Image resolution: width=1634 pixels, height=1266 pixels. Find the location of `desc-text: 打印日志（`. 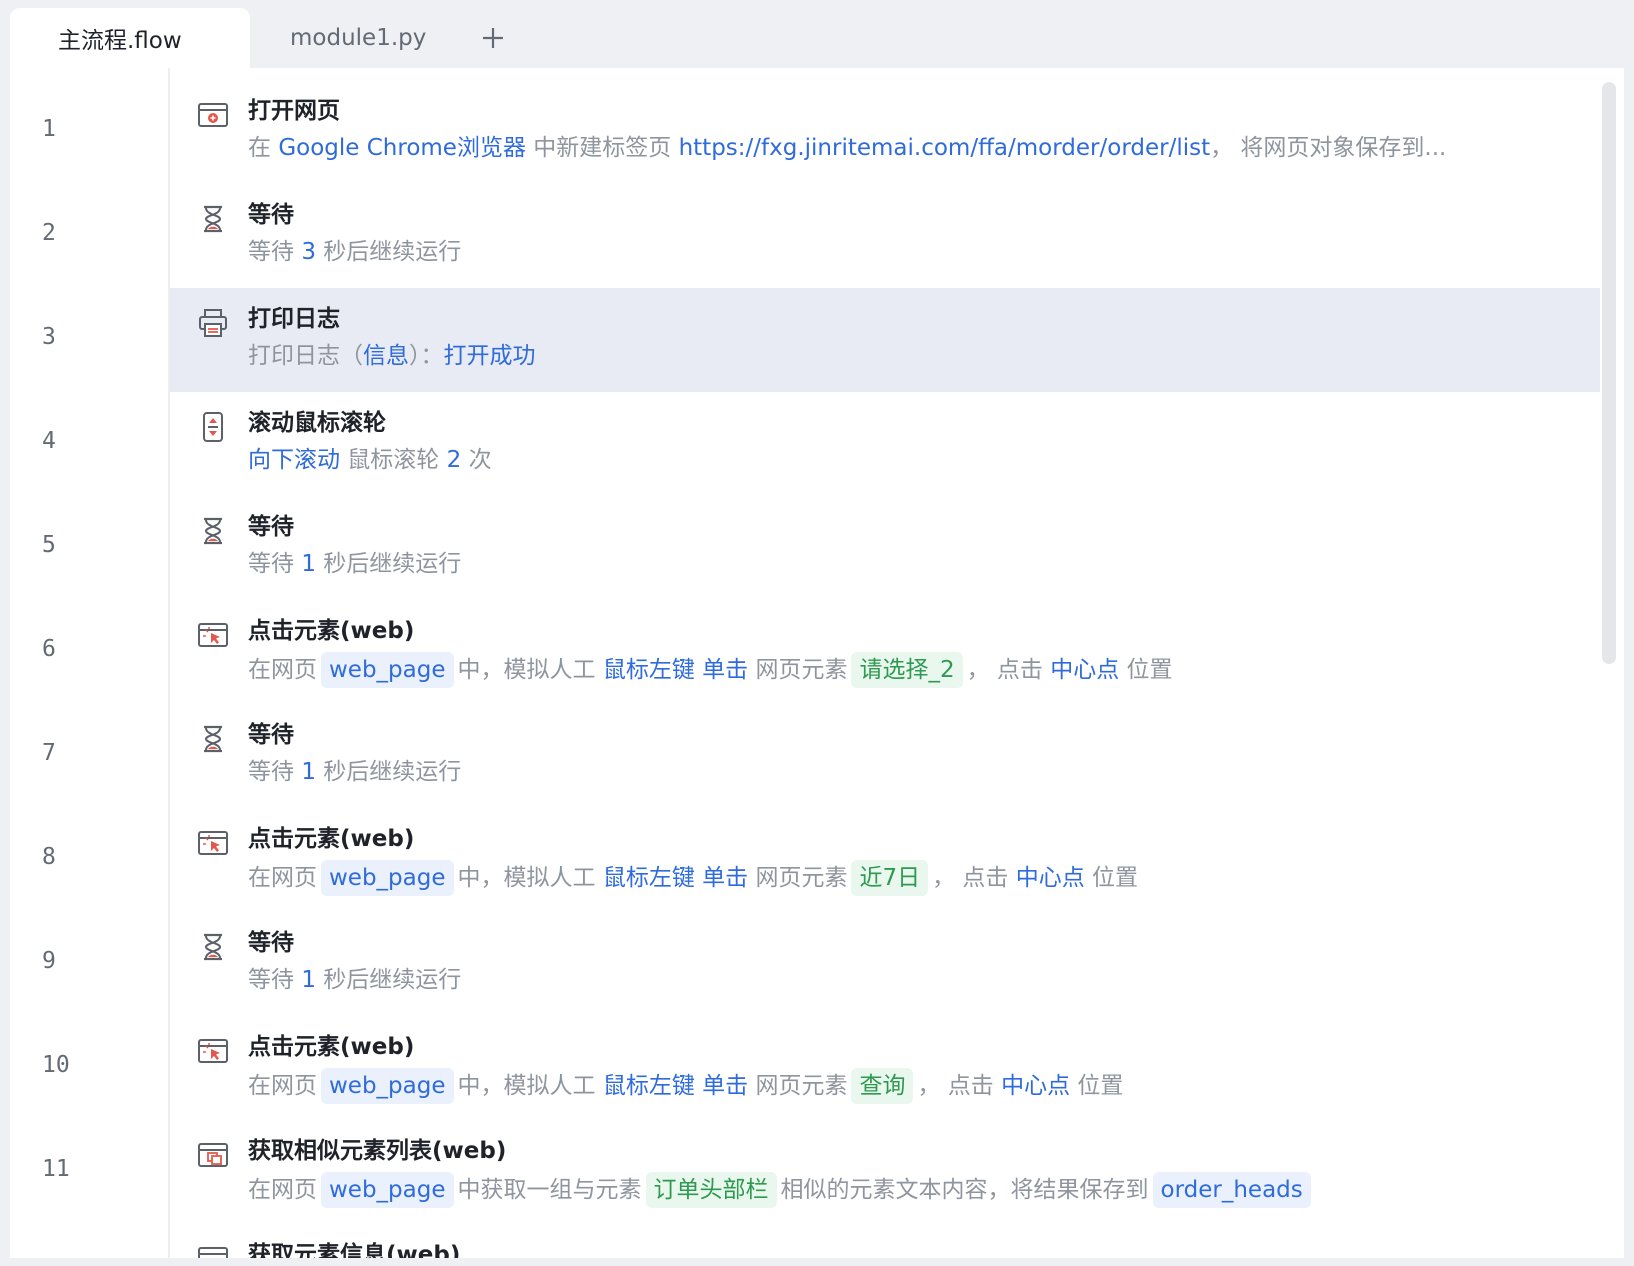

desc-text: 打印日志（ is located at coordinates (305, 356).